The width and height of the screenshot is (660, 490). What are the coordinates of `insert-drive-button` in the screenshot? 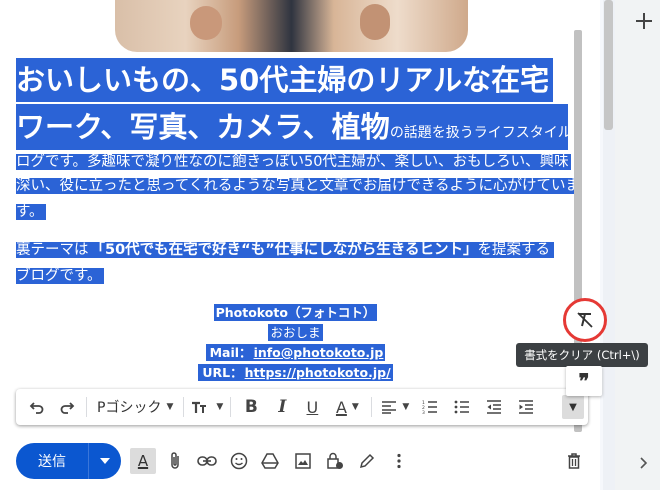 It's located at (270, 461).